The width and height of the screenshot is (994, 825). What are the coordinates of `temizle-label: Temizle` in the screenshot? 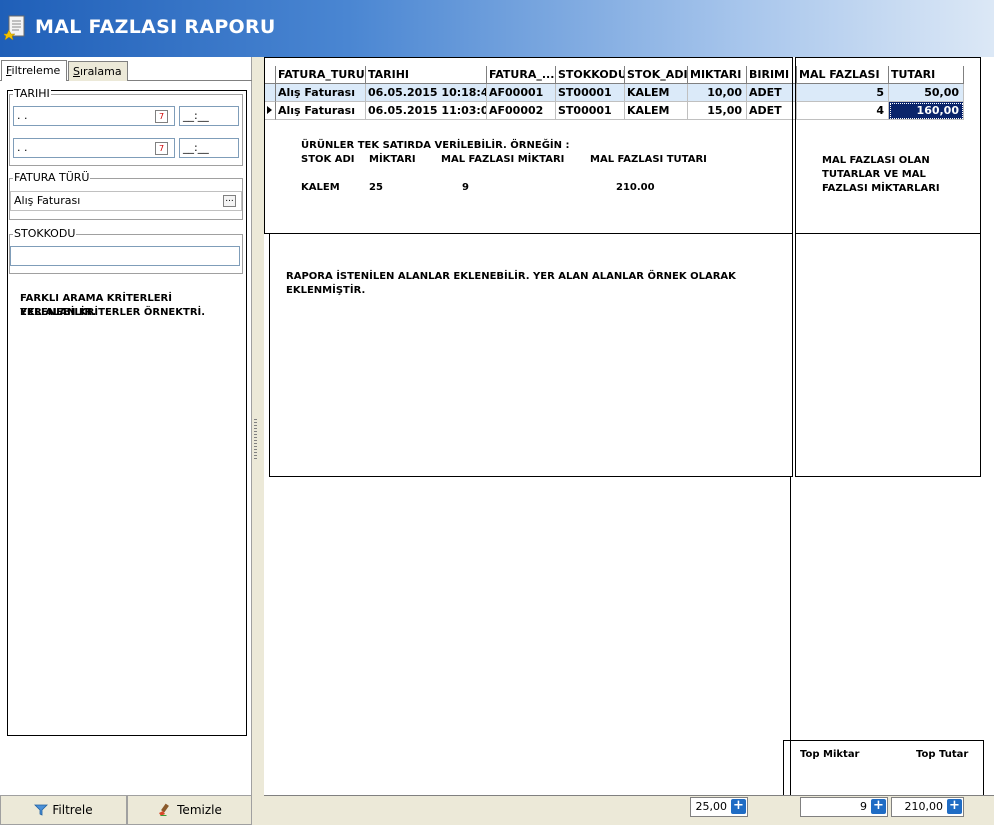 It's located at (199, 810).